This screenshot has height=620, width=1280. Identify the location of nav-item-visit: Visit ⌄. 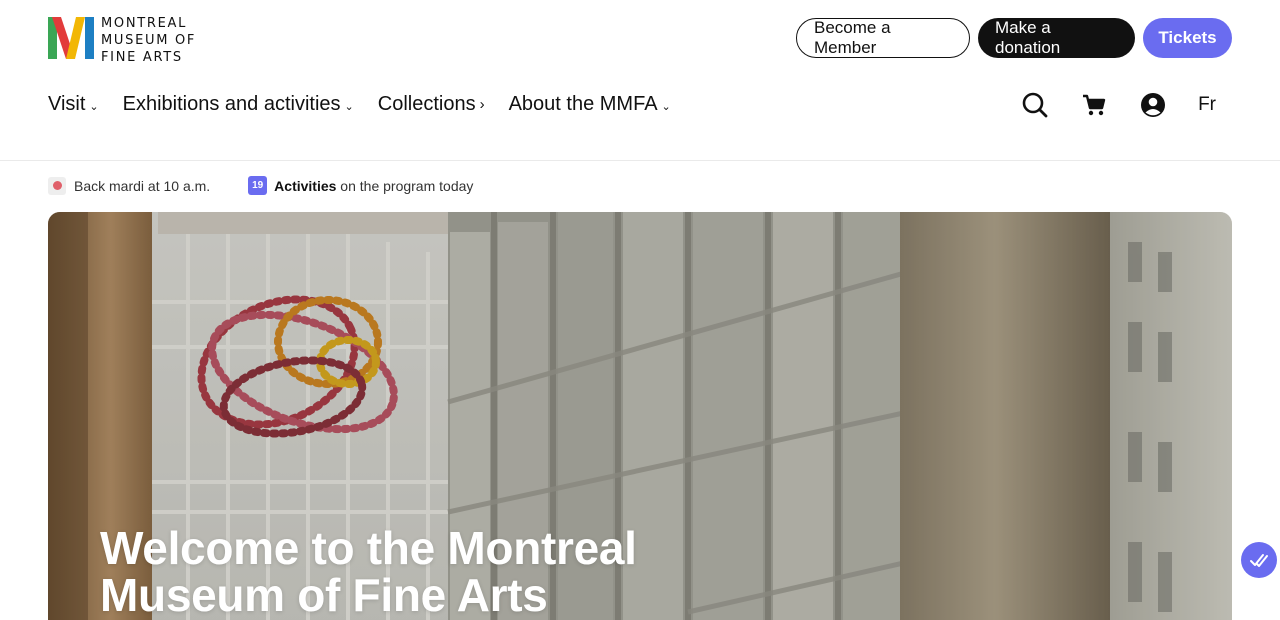
(73, 104).